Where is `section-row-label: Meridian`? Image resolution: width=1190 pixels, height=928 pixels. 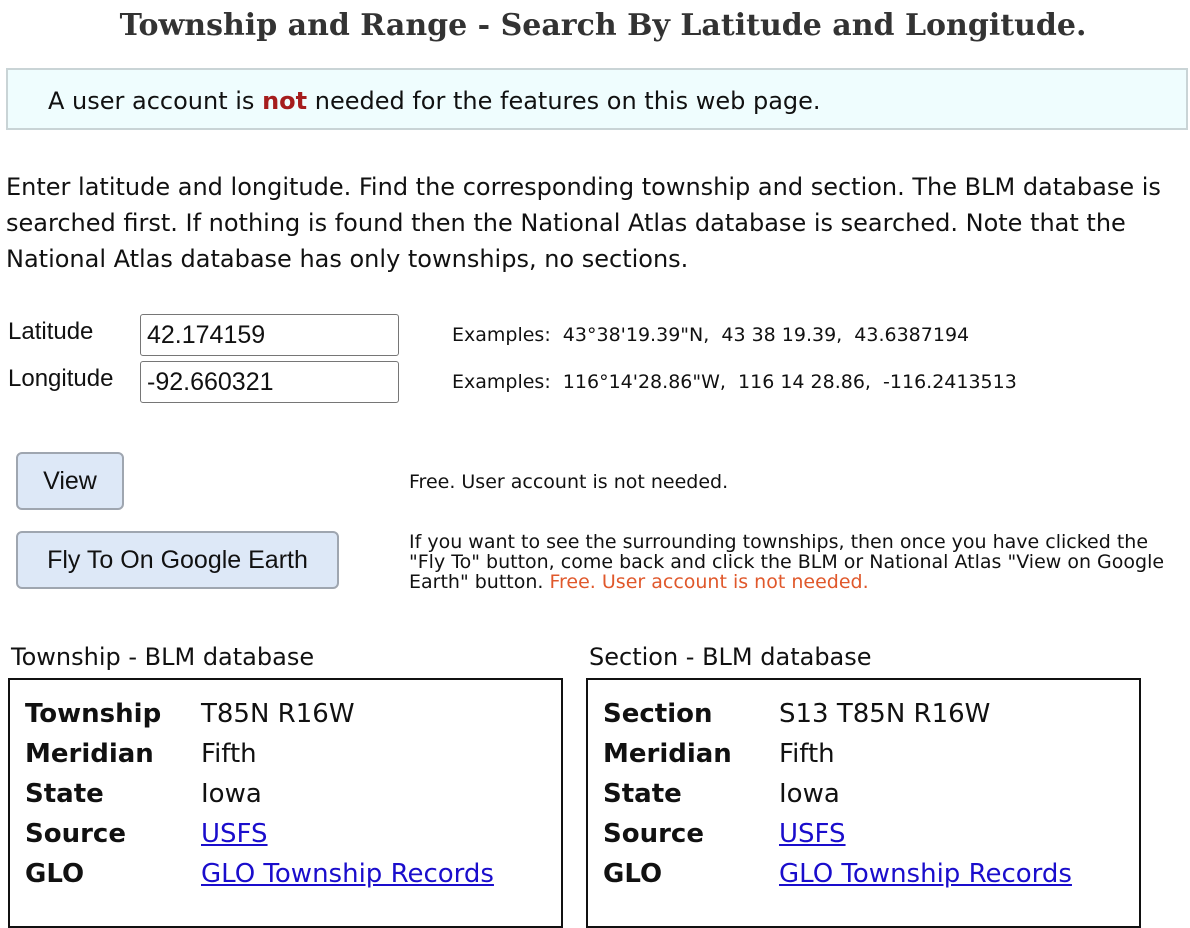
section-row-label: Meridian is located at coordinates (667, 754).